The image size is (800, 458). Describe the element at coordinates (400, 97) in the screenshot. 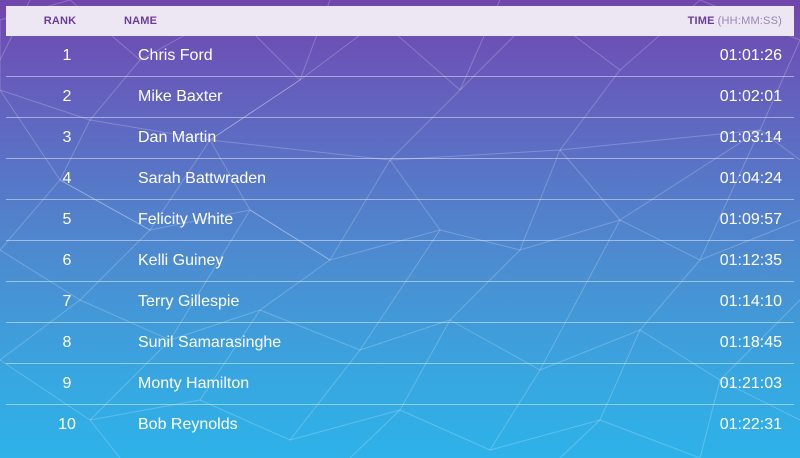

I see `table-row: 2 Mike Baxter 01:02:01` at that location.